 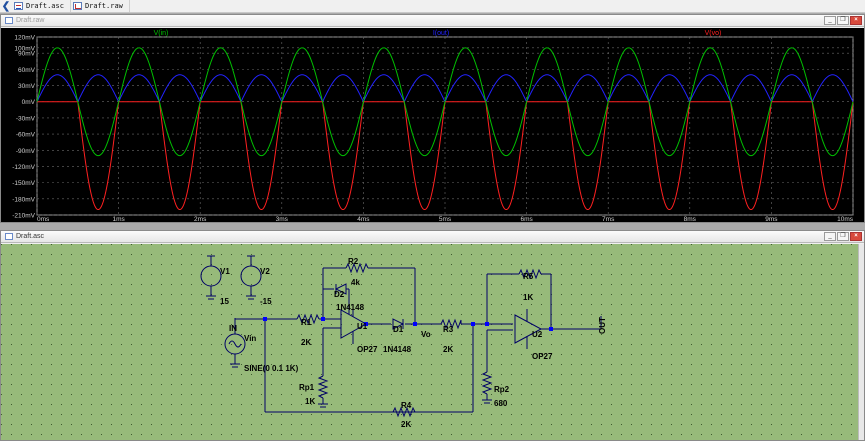 What do you see at coordinates (363, 219) in the screenshot?
I see `x-tick-label: 4ms` at bounding box center [363, 219].